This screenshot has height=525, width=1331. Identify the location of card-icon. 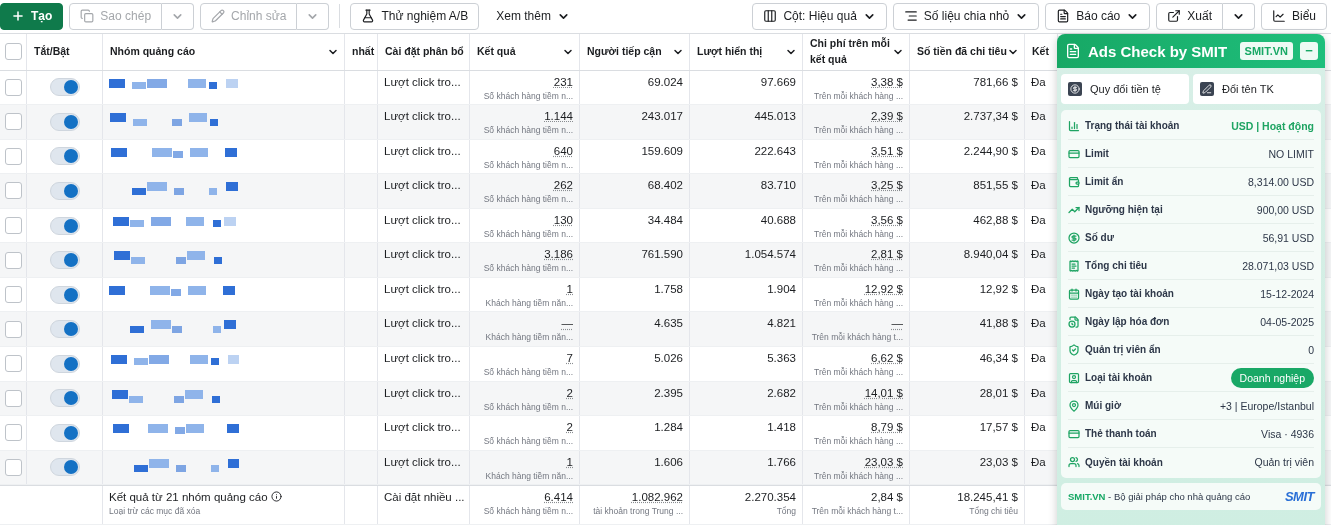
(1074, 433).